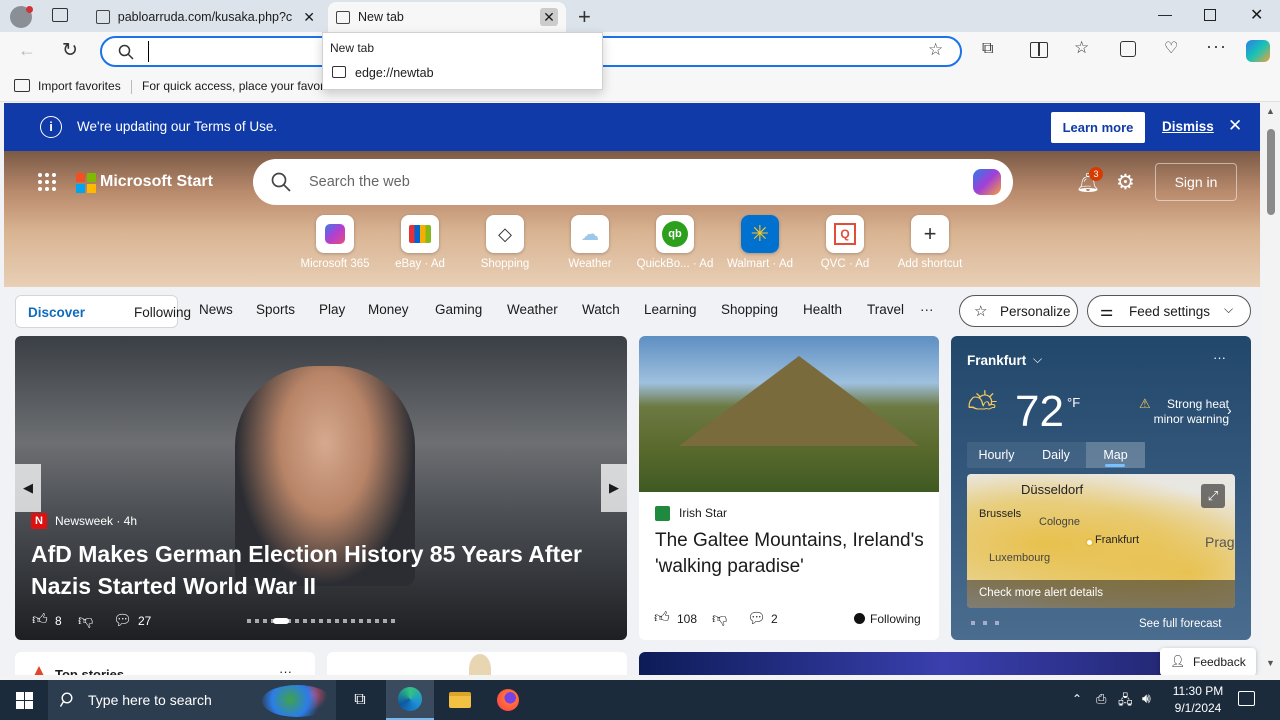  Describe the element at coordinates (508, 700) in the screenshot. I see `firefox-icon` at that location.